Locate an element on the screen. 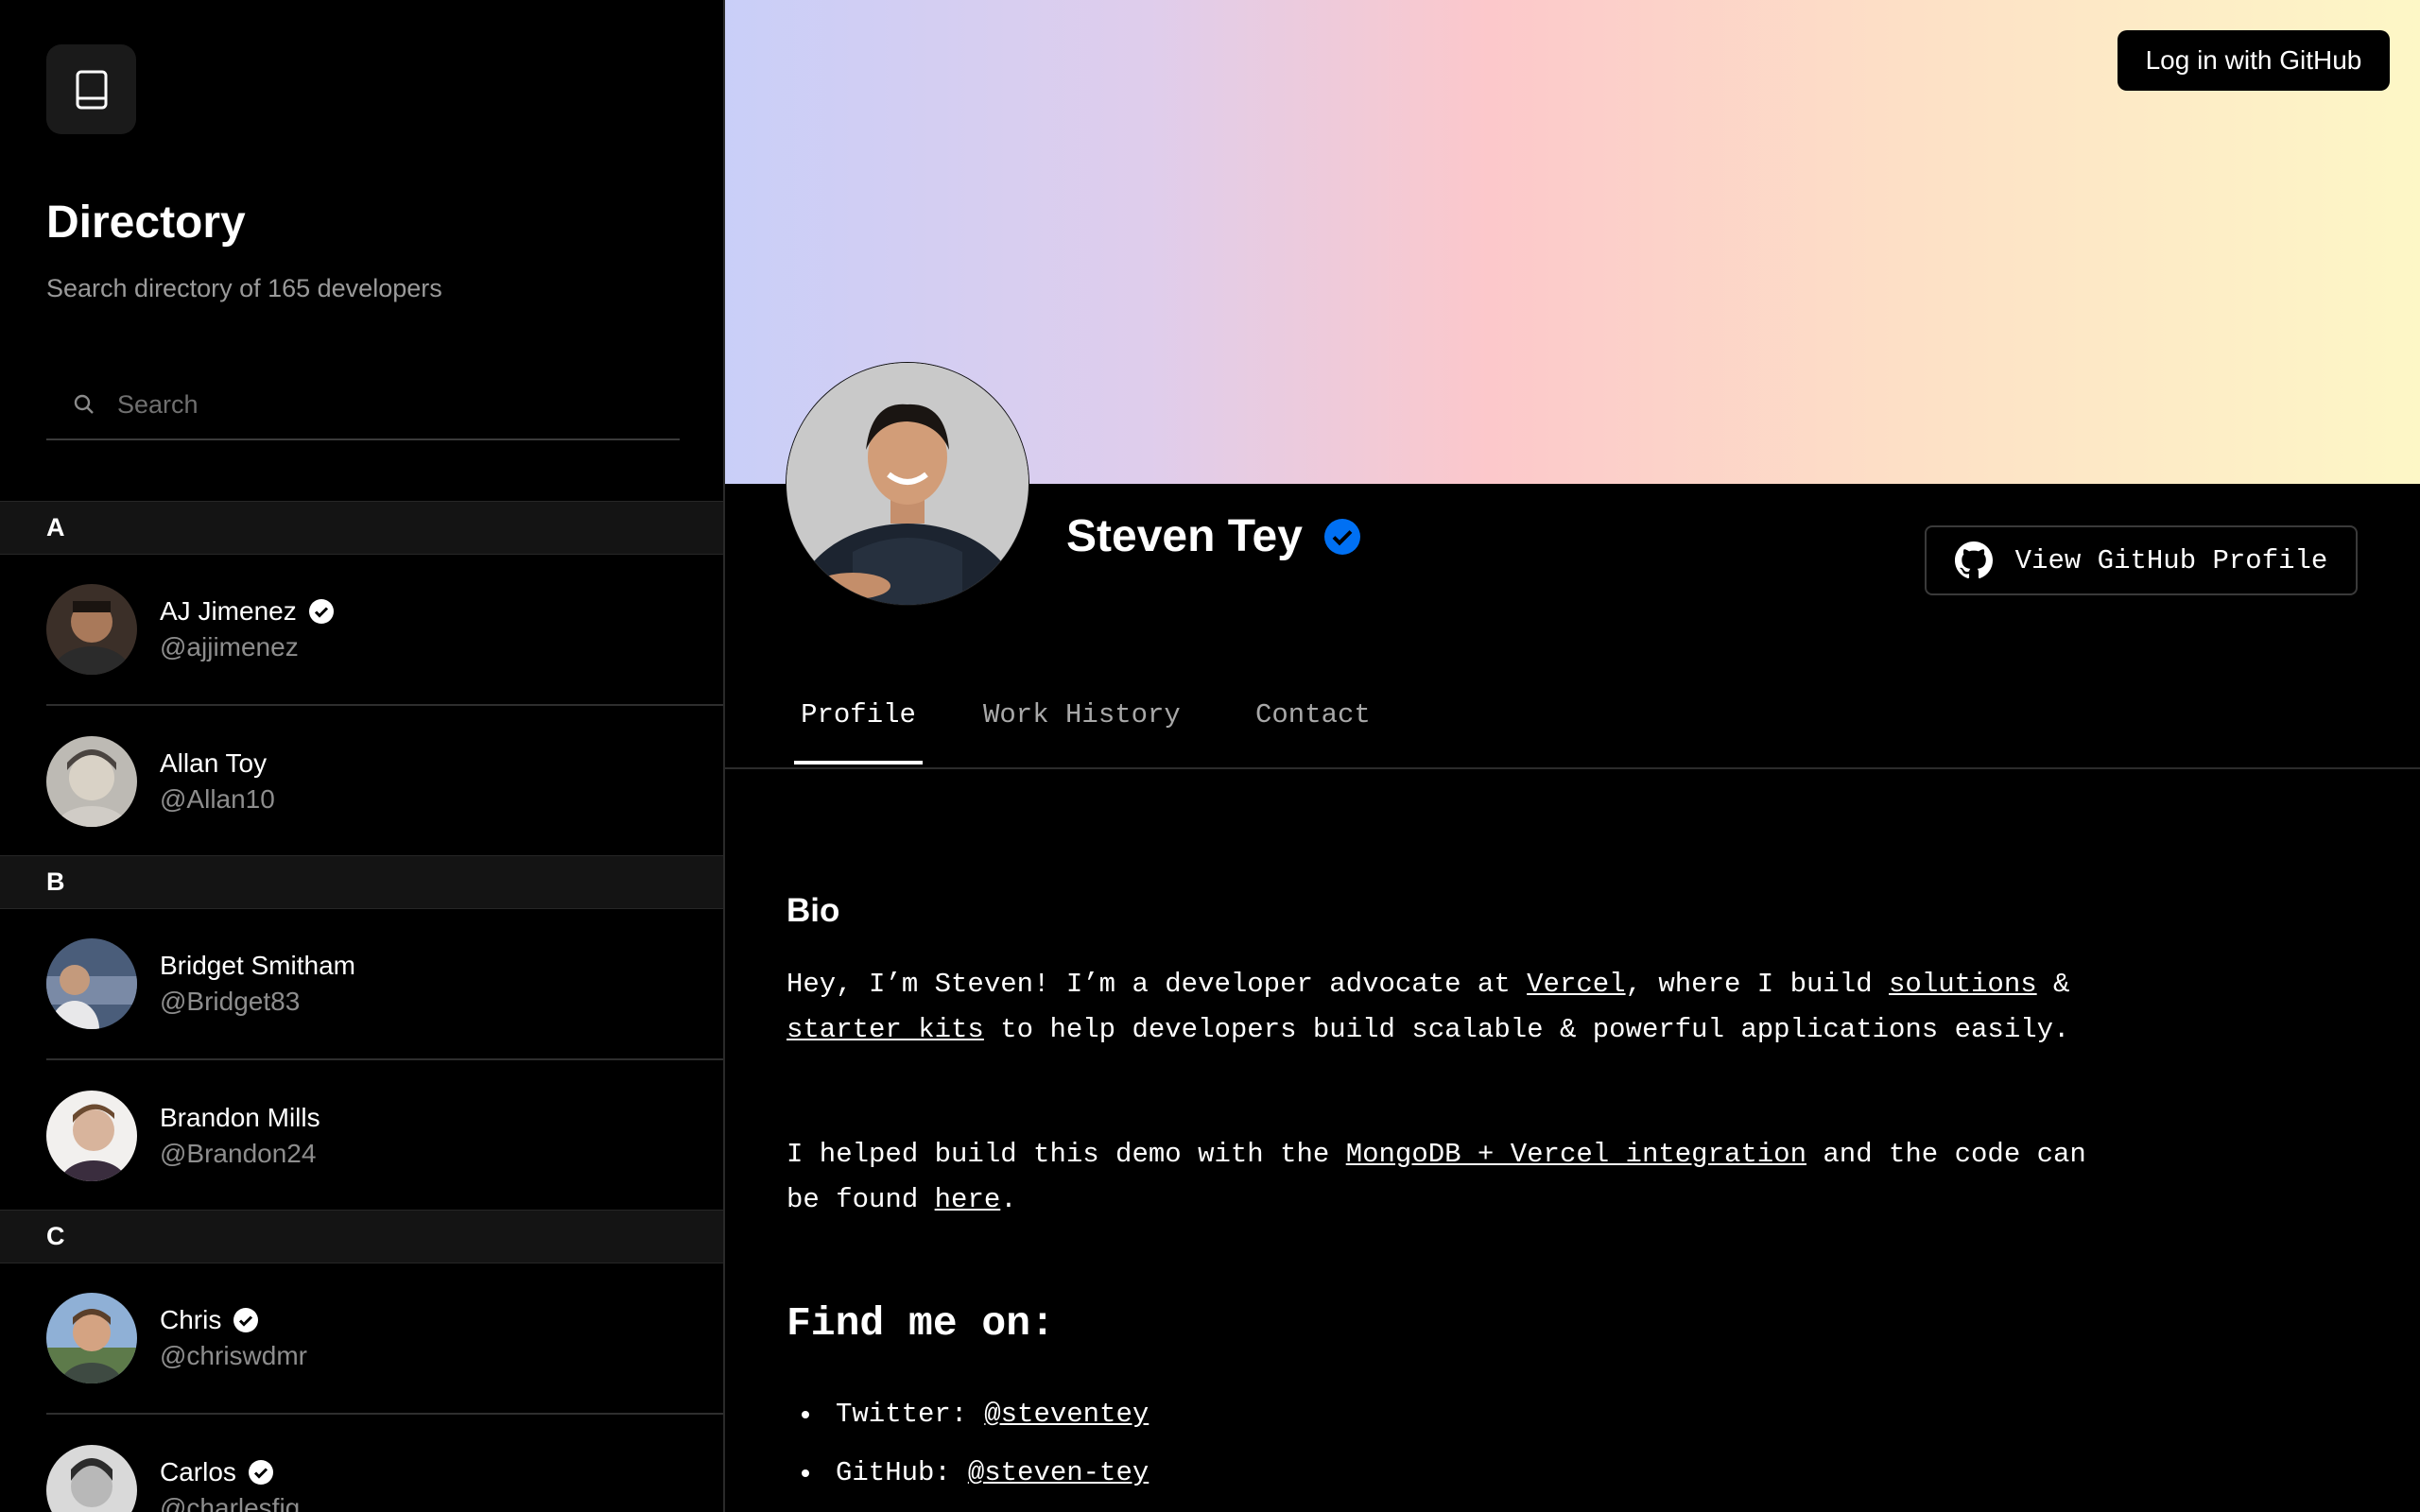 The height and width of the screenshot is (1512, 2420). social-label: Twitter: is located at coordinates (902, 1414).